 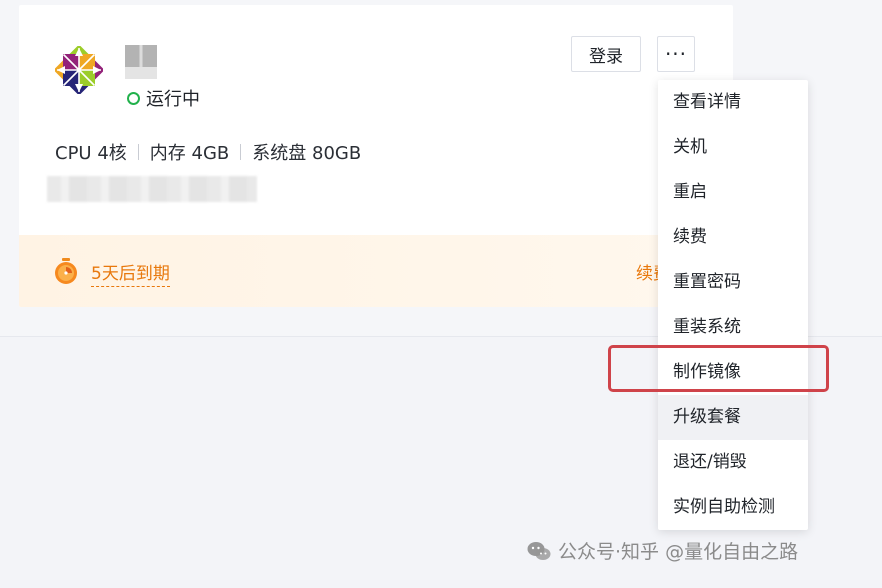 I want to click on centos-logo-icon, so click(x=79, y=70).